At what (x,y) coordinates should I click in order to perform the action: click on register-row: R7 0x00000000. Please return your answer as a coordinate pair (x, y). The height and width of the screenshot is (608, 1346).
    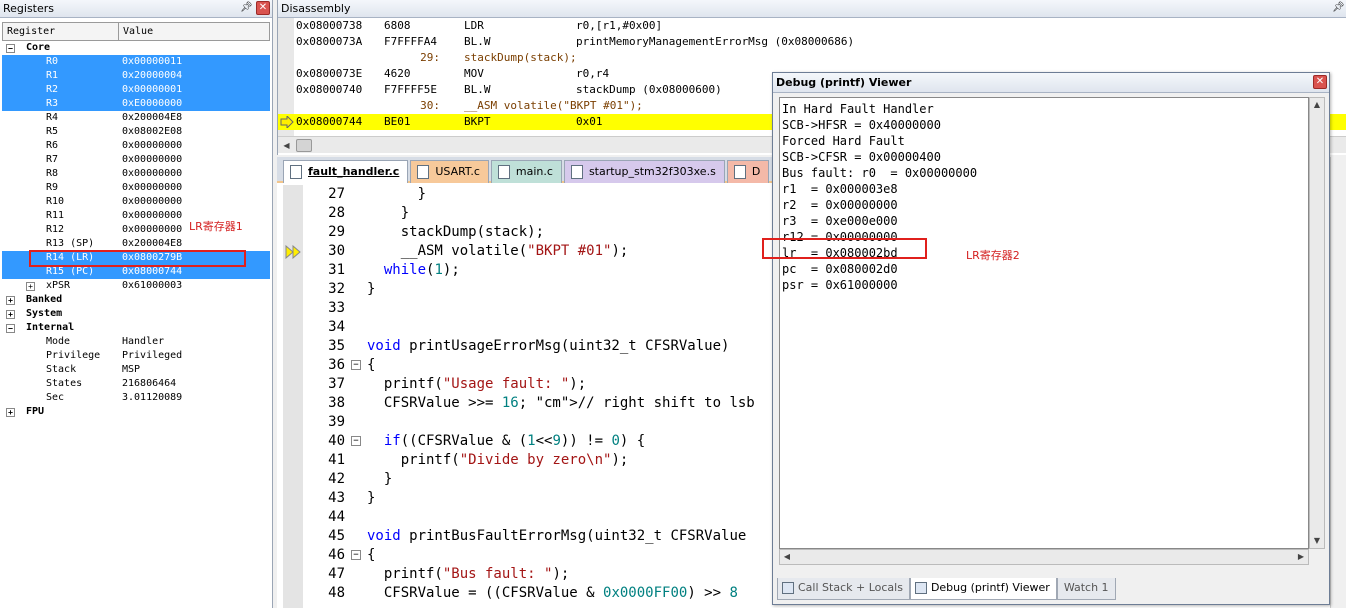
    Looking at the image, I should click on (136, 160).